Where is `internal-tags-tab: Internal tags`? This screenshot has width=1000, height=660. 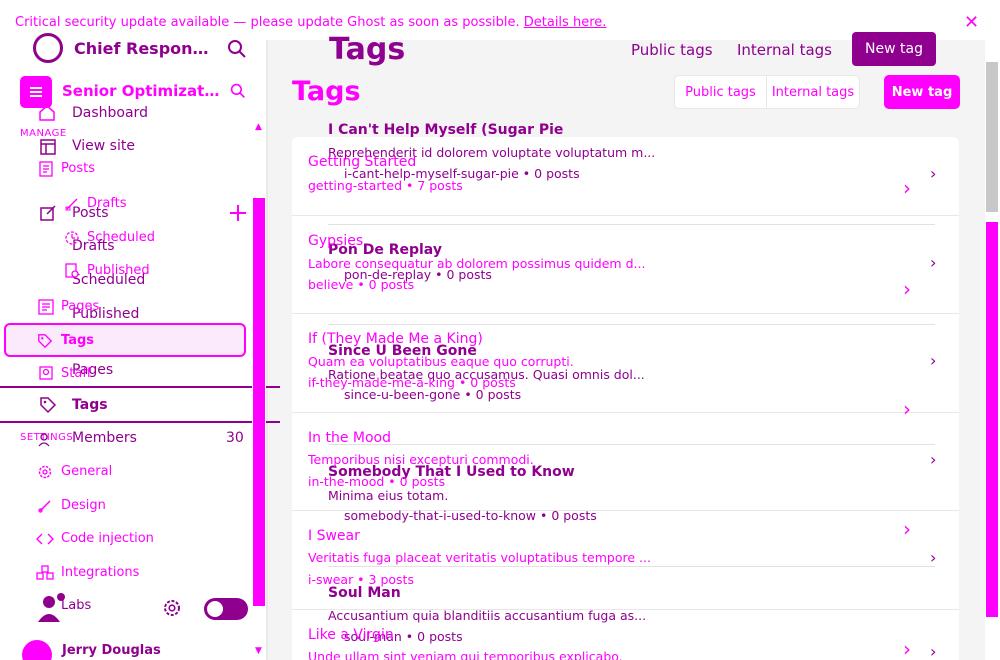 internal-tags-tab: Internal tags is located at coordinates (813, 92).